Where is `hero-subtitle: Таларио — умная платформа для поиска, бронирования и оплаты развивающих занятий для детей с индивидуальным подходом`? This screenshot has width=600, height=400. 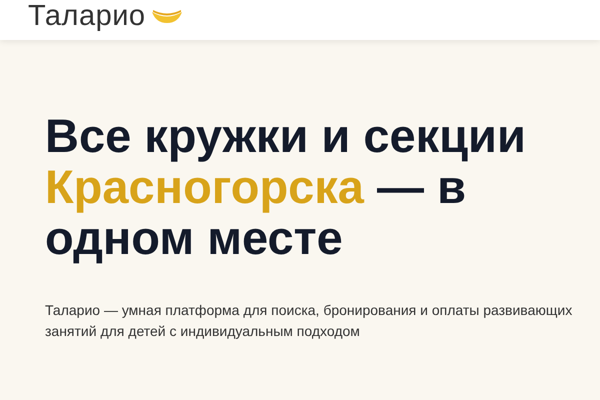 hero-subtitle: Таларио — умная платформа для поиска, бронирования и оплаты развивающих занятий для детей с индивидуальным подходом is located at coordinates (309, 321).